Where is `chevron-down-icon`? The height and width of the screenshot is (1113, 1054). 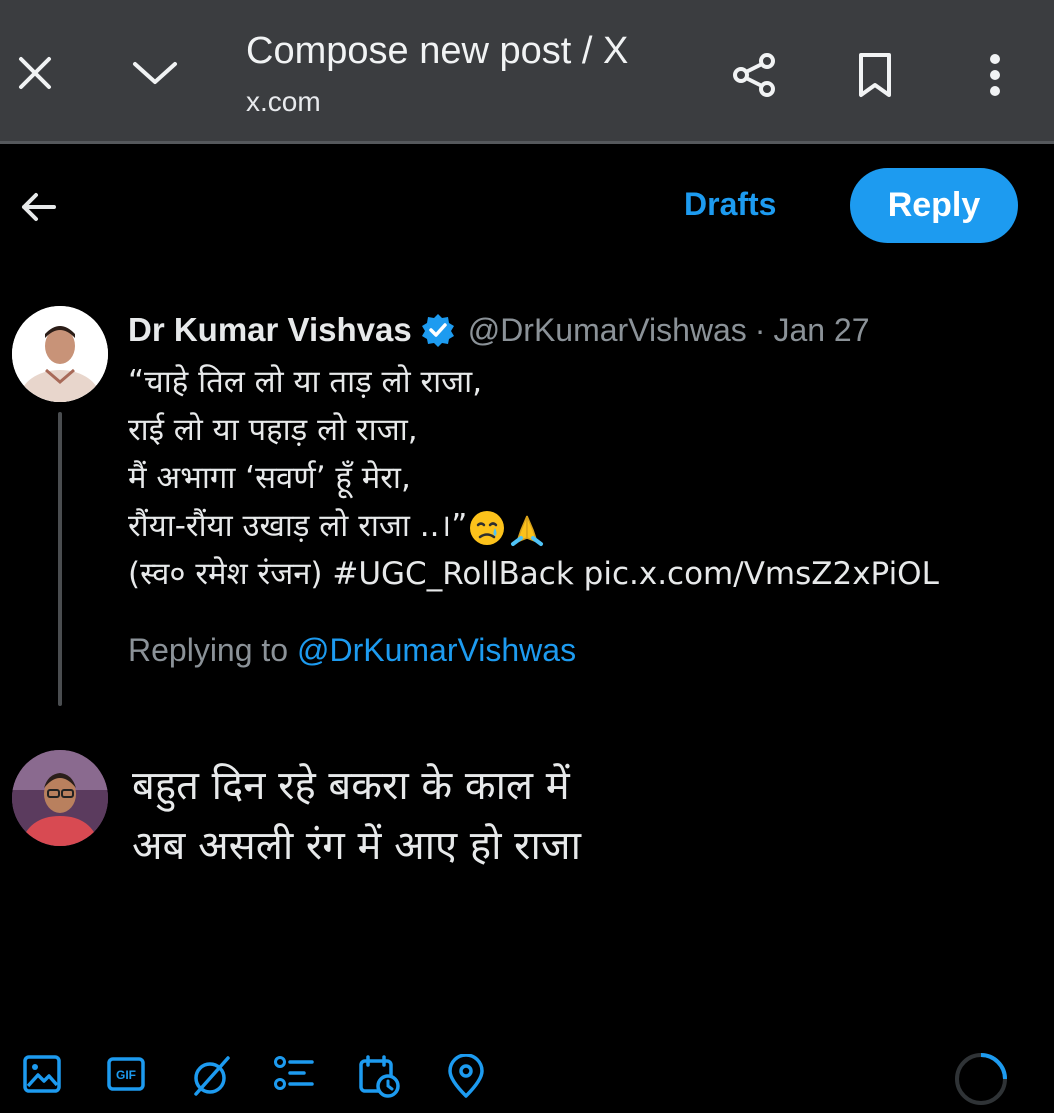
chevron-down-icon is located at coordinates (155, 73).